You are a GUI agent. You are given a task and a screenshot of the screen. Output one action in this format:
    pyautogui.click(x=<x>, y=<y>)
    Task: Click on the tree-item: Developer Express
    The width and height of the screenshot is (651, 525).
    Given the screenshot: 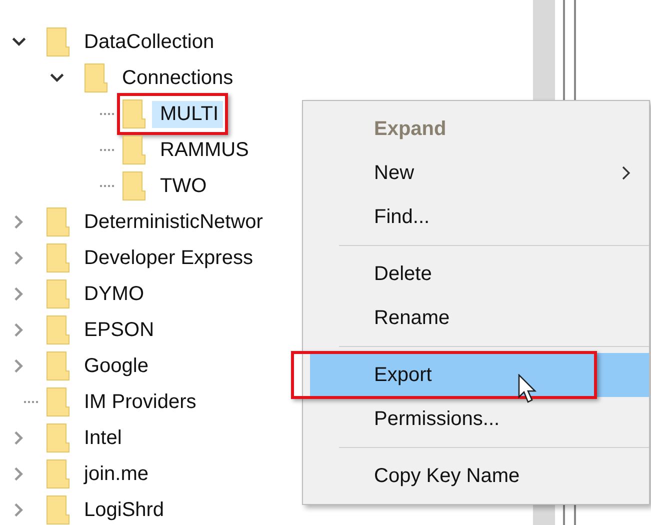 What is the action you would take?
    pyautogui.click(x=166, y=258)
    